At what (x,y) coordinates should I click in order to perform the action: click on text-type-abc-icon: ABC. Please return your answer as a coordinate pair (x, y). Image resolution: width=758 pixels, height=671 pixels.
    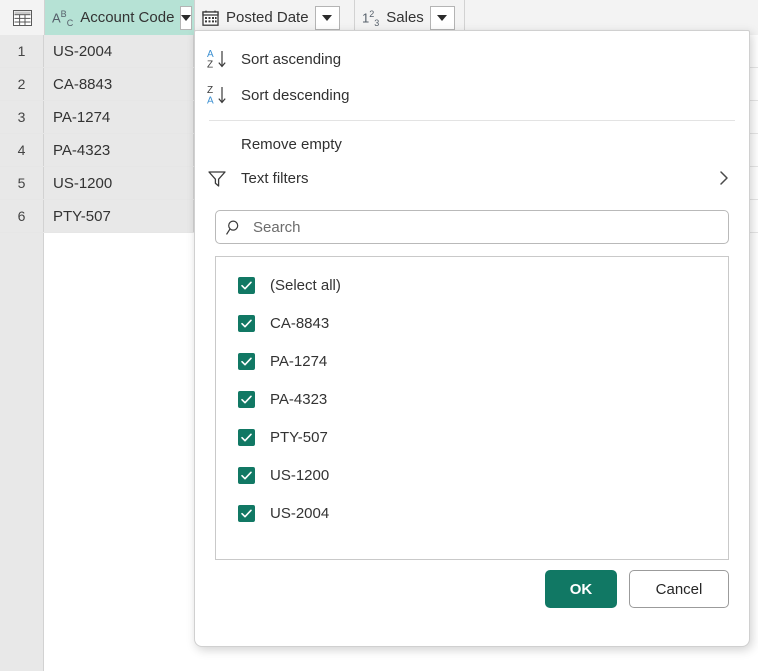
    Looking at the image, I should click on (63, 18).